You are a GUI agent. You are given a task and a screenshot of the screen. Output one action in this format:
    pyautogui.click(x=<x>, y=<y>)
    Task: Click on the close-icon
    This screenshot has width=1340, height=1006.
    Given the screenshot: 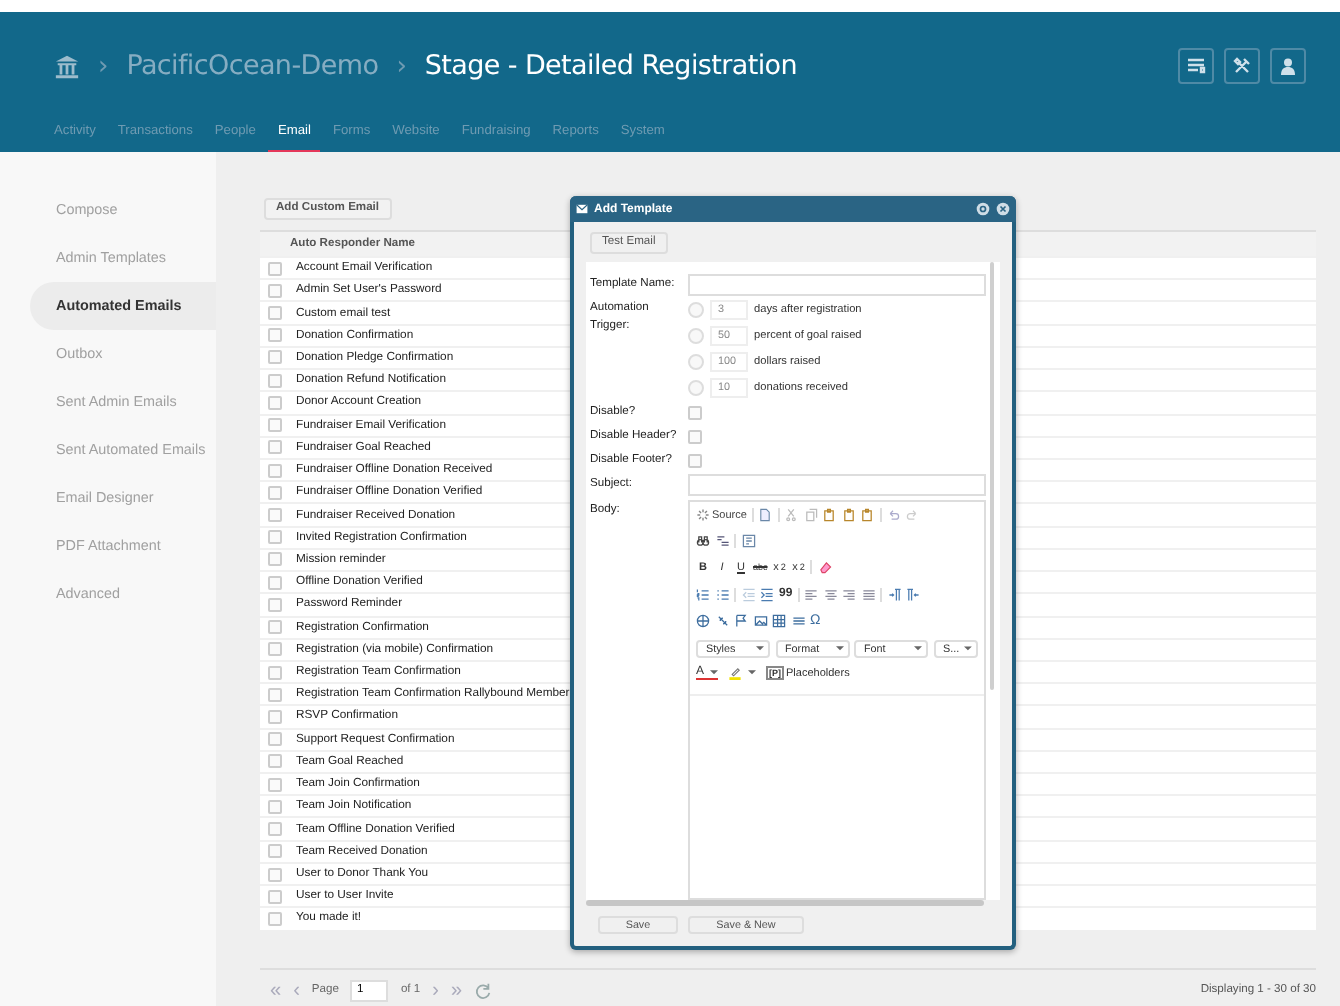 What is the action you would take?
    pyautogui.click(x=1003, y=209)
    